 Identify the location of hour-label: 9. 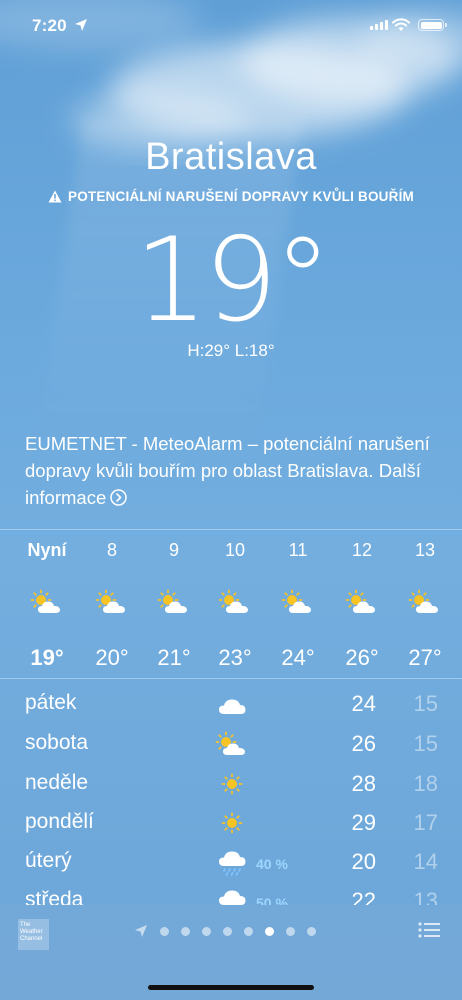
(173, 550).